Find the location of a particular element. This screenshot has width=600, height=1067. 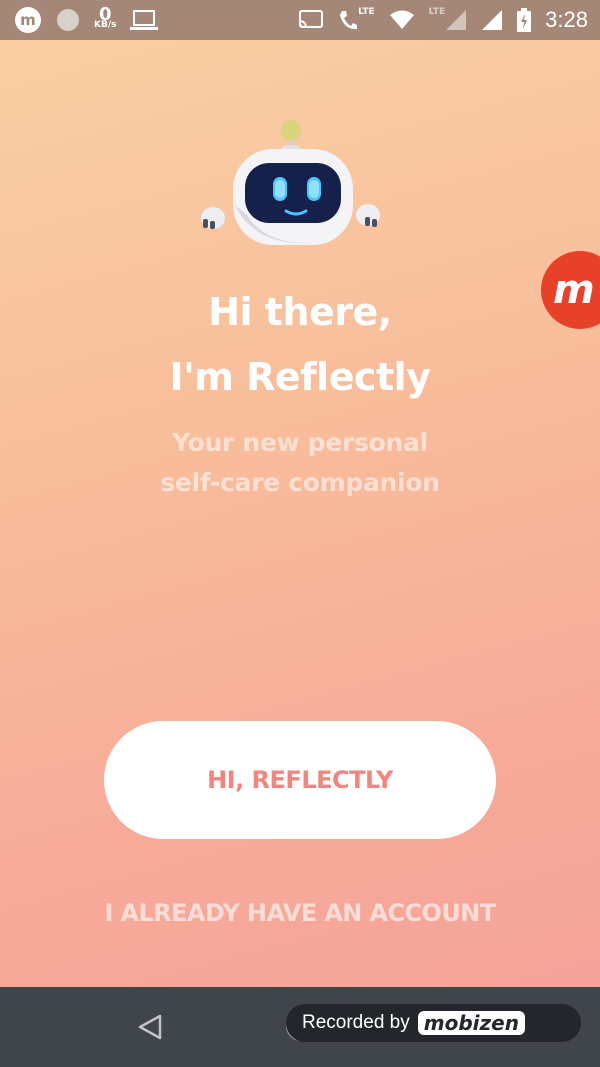

wifi-icon is located at coordinates (402, 20).